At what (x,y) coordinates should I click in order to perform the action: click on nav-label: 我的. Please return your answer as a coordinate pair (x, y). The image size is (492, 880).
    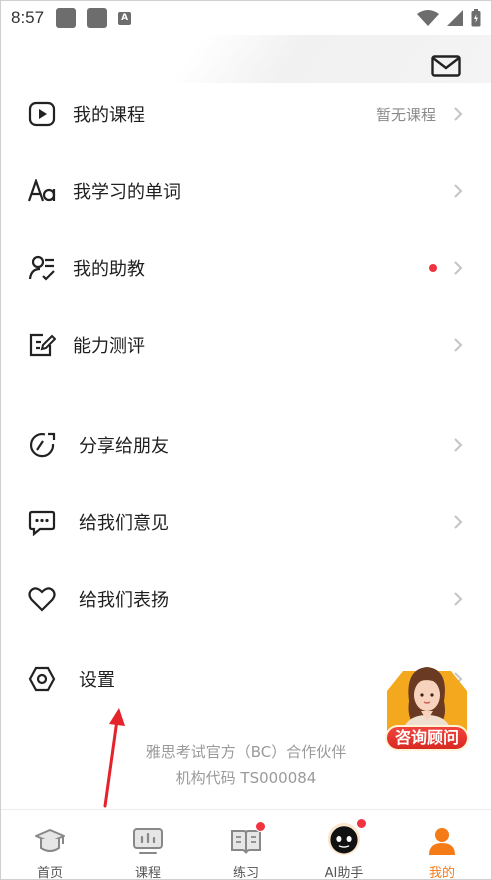
    Looking at the image, I should click on (441, 873).